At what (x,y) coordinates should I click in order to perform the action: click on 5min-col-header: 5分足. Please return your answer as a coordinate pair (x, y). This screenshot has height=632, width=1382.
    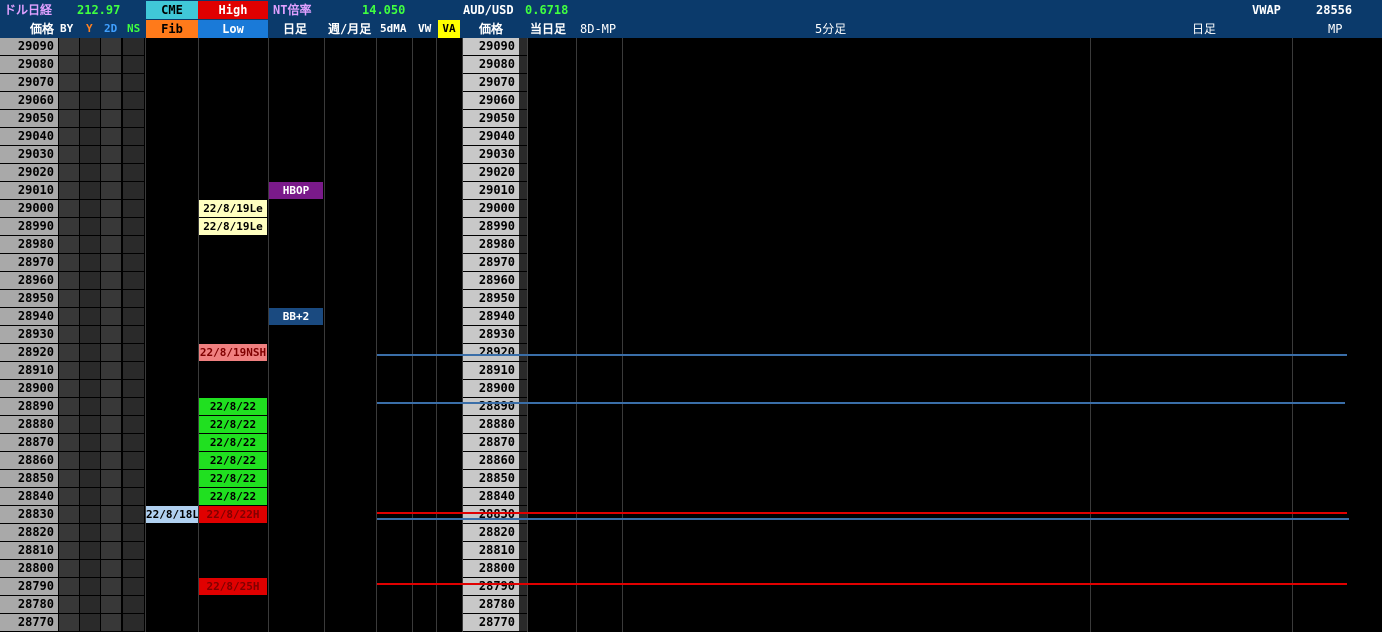
    Looking at the image, I should click on (831, 29).